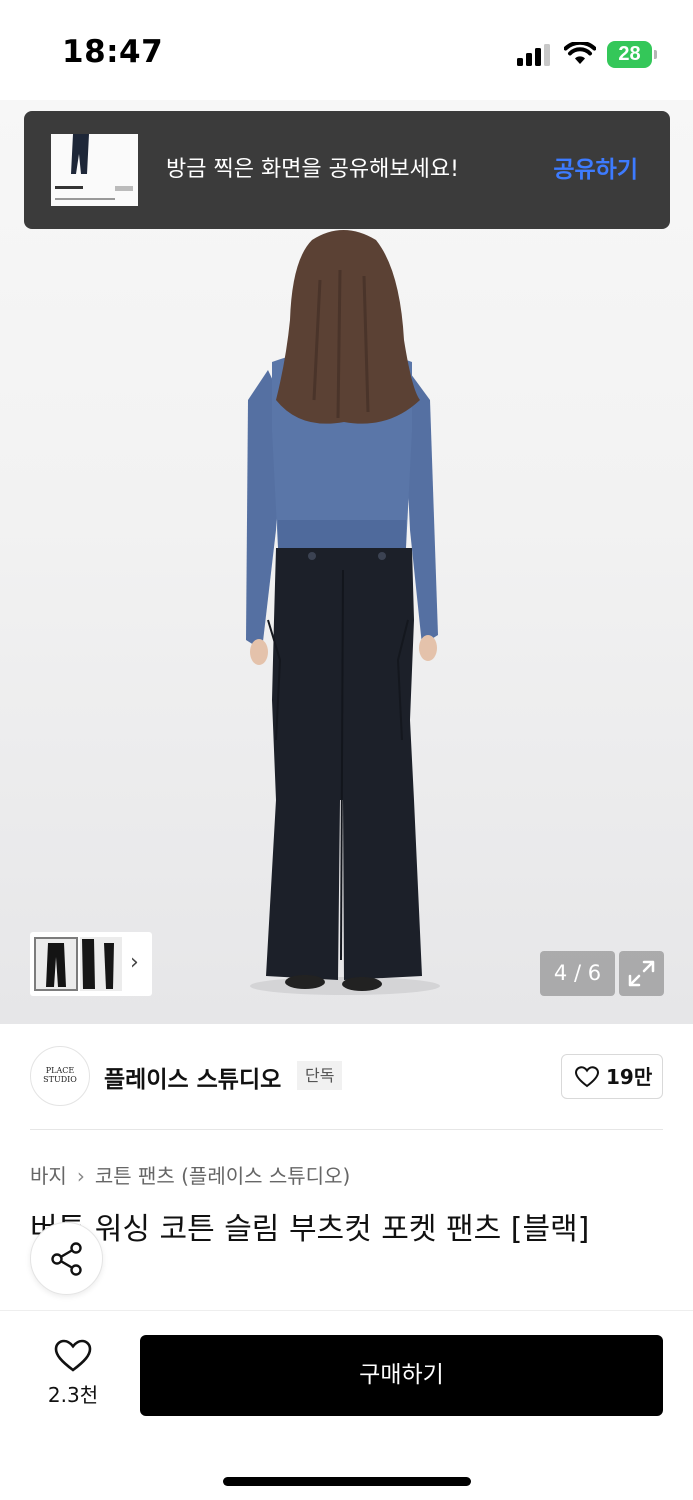 The width and height of the screenshot is (693, 1500). What do you see at coordinates (310, 1229) in the screenshot?
I see `product-title: 버튼 워싱 코튼 슬림 부츠컷 포켓 팬츠 [블랙]` at bounding box center [310, 1229].